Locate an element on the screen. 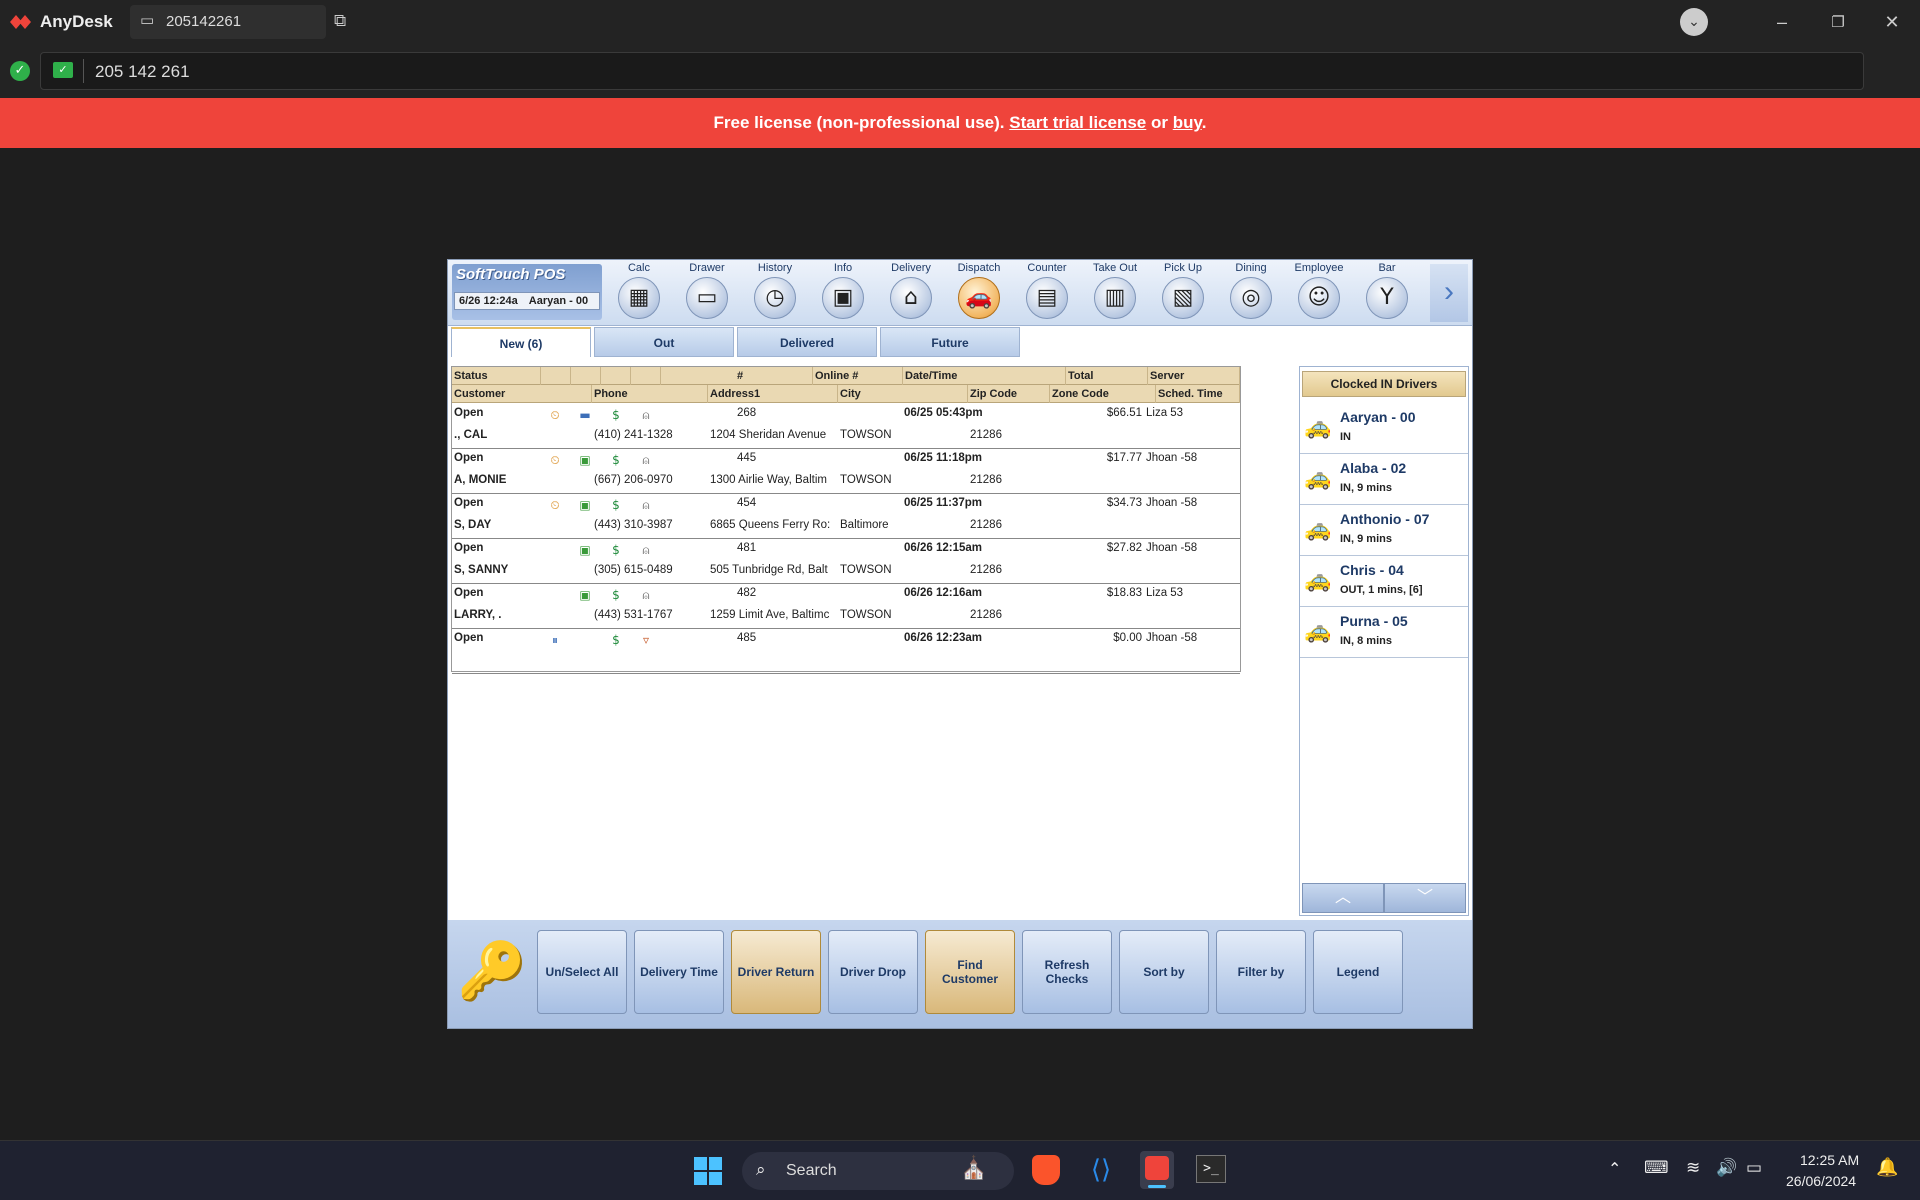 The height and width of the screenshot is (1200, 1920). nav-dining: Dining ◎ is located at coordinates (1251, 293).